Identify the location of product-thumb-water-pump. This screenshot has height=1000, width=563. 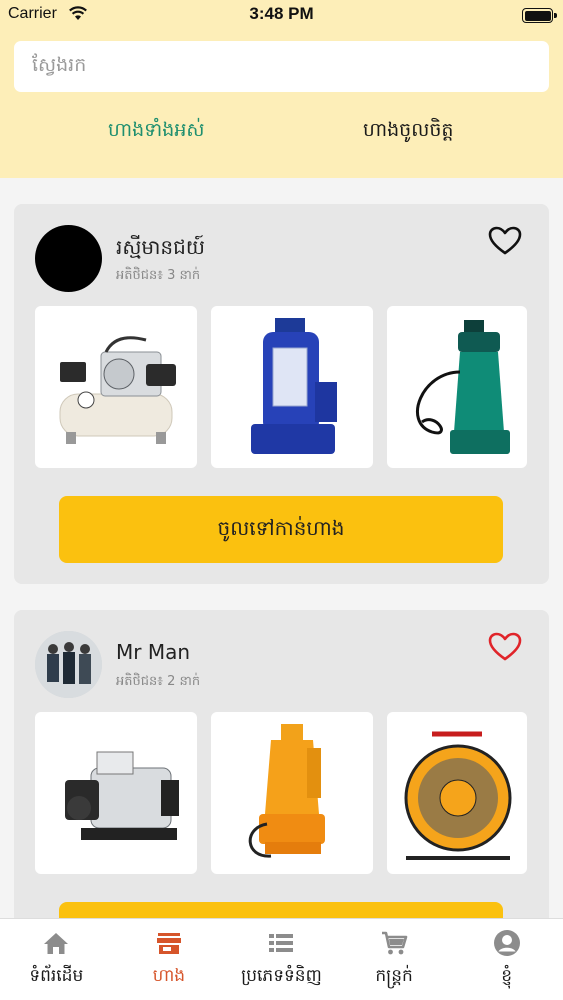
(457, 387).